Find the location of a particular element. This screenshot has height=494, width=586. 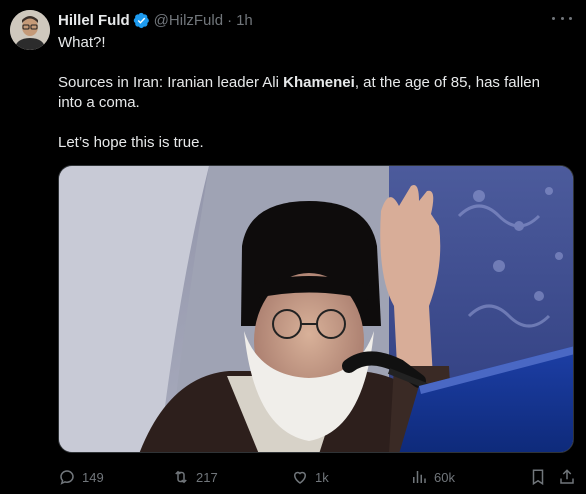

repost-button: 217 is located at coordinates (195, 477).